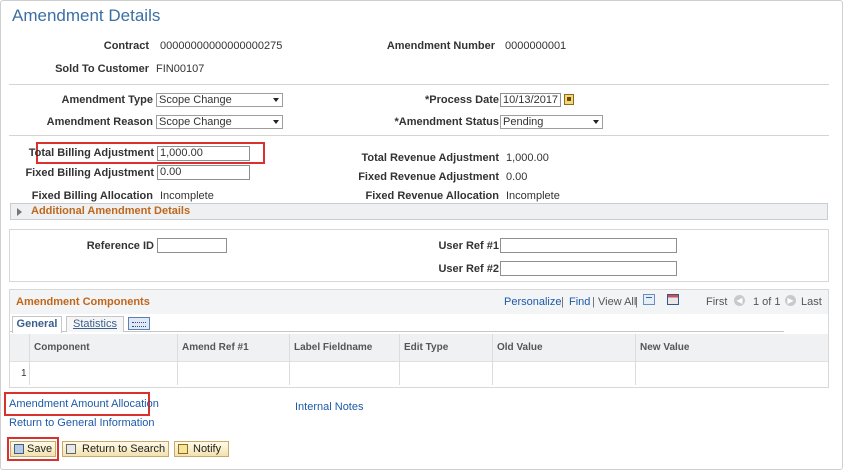 The width and height of the screenshot is (843, 470). What do you see at coordinates (83, 302) in the screenshot?
I see `grid-title: Amendment Components` at bounding box center [83, 302].